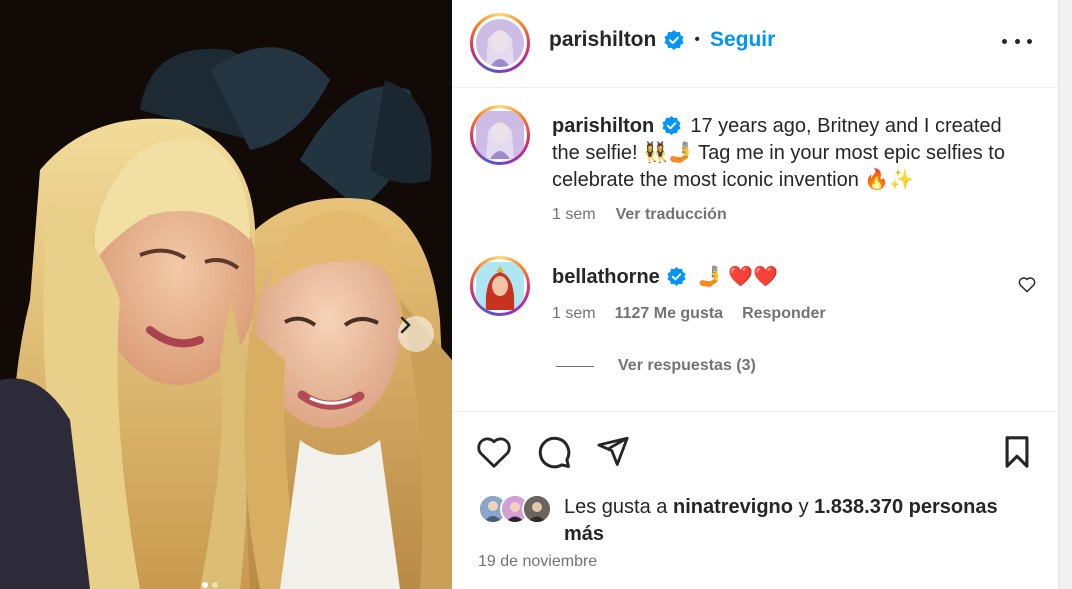  I want to click on more-horizontal-icon, so click(1004, 41).